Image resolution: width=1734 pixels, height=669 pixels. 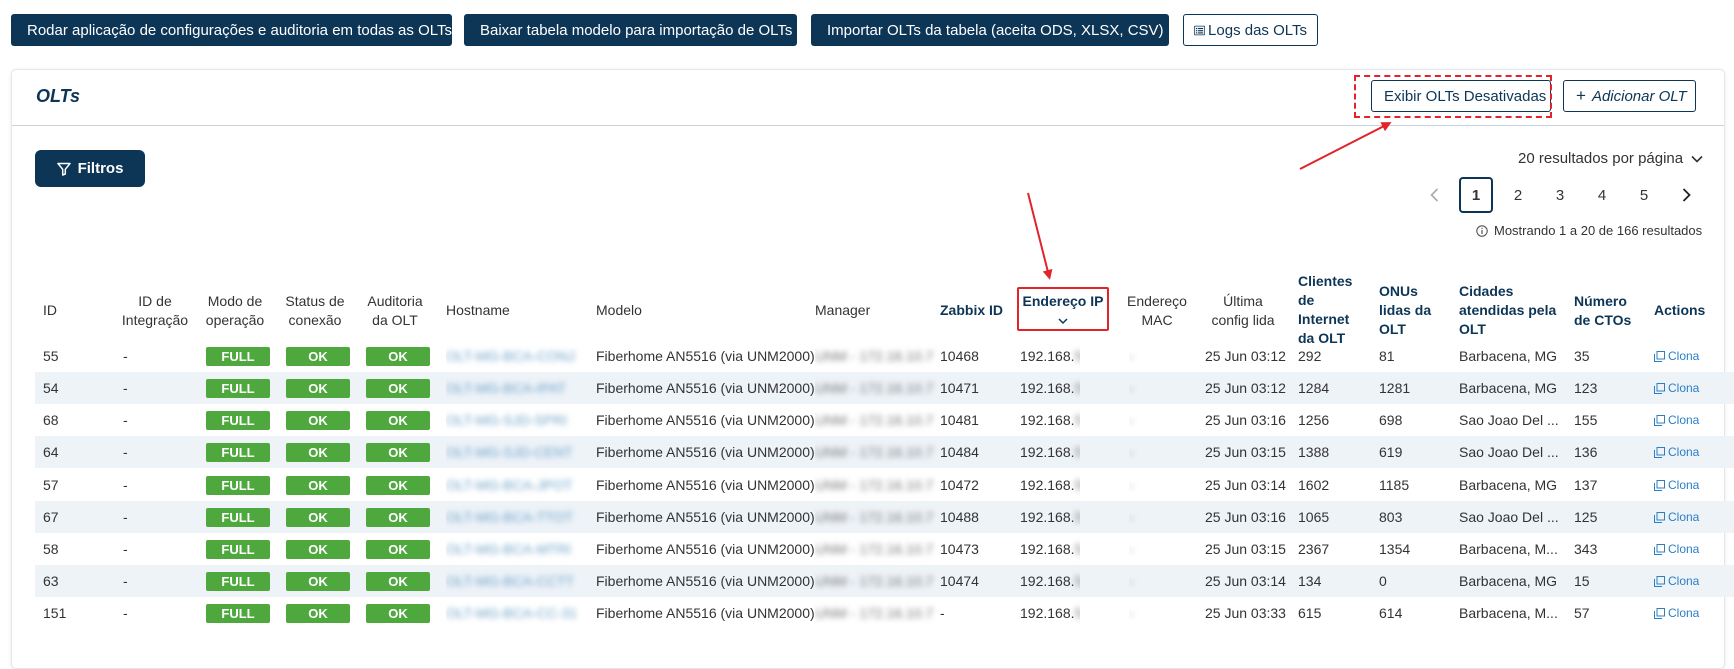 What do you see at coordinates (395, 311) in the screenshot?
I see `col-audit: Auditoria da OLT` at bounding box center [395, 311].